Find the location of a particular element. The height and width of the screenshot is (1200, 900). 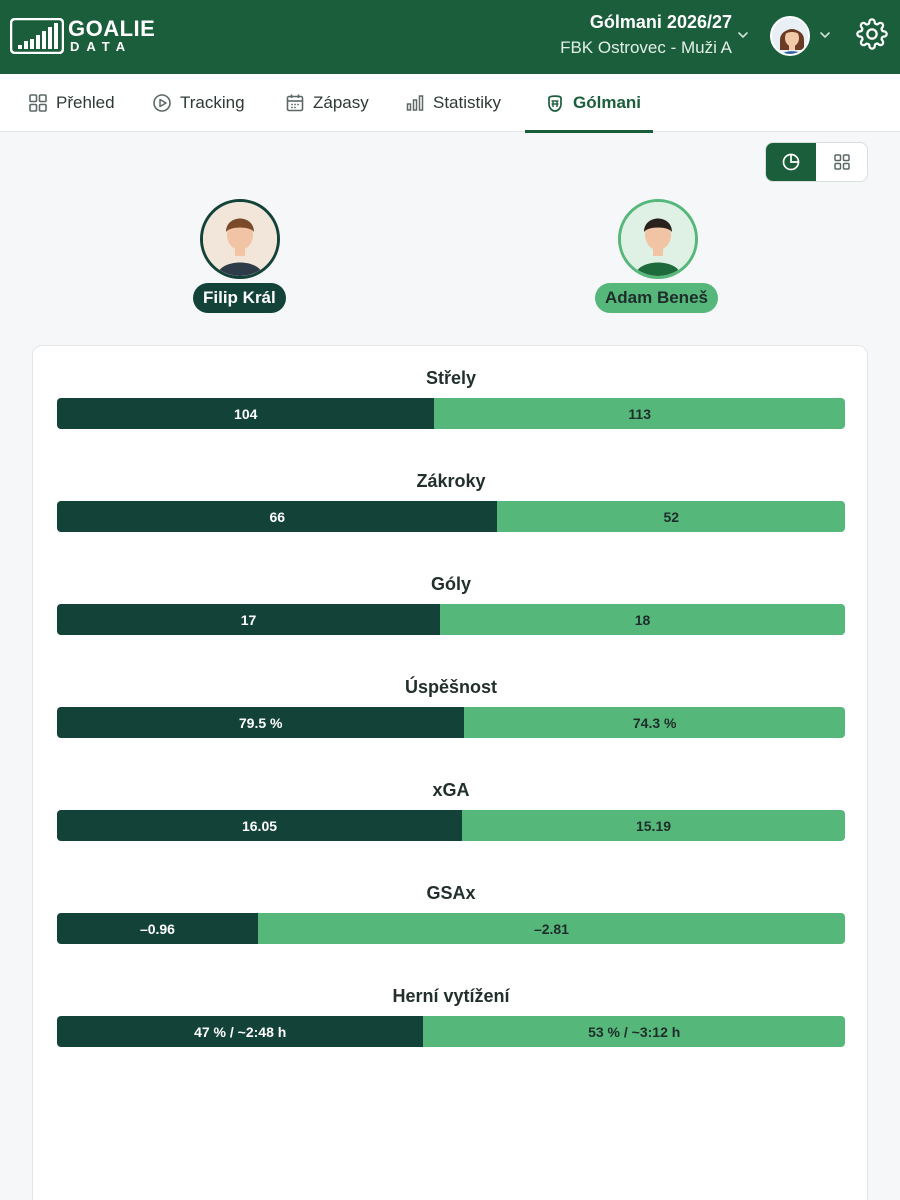

comparison-bar: 79.5 % 74.3 % is located at coordinates (451, 722).